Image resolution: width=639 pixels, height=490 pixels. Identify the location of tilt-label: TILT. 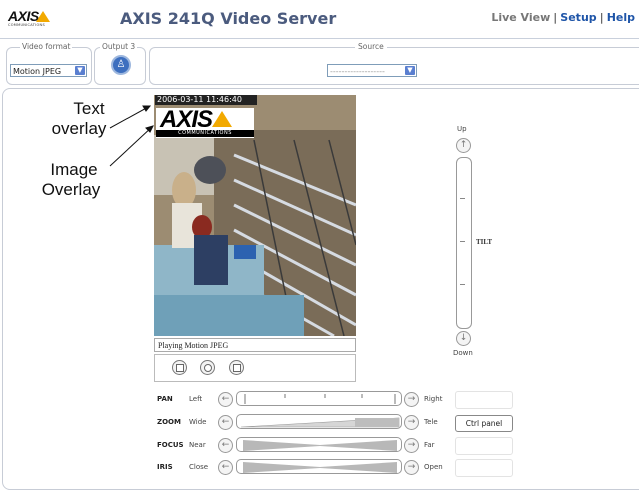
(484, 242).